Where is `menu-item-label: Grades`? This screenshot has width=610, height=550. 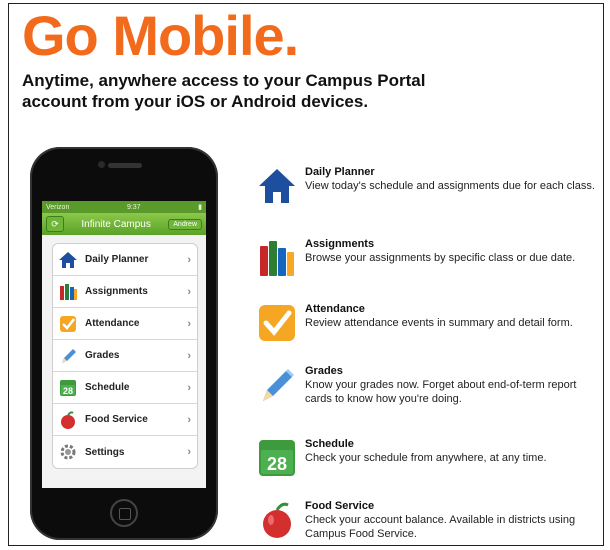 menu-item-label: Grades is located at coordinates (102, 355).